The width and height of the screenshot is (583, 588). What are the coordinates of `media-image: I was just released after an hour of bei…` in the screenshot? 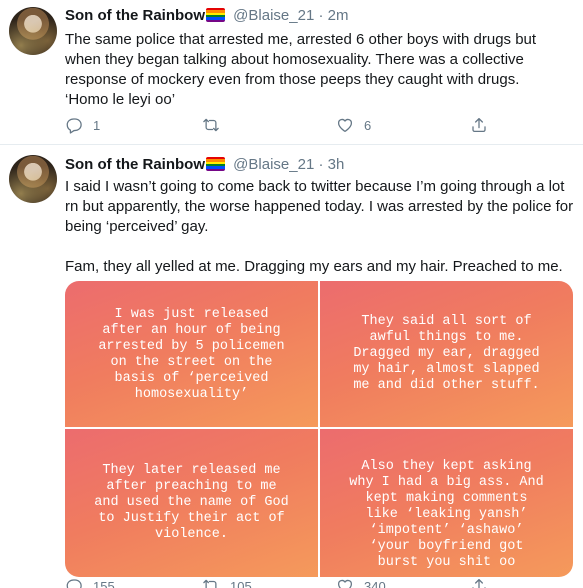 It's located at (191, 354).